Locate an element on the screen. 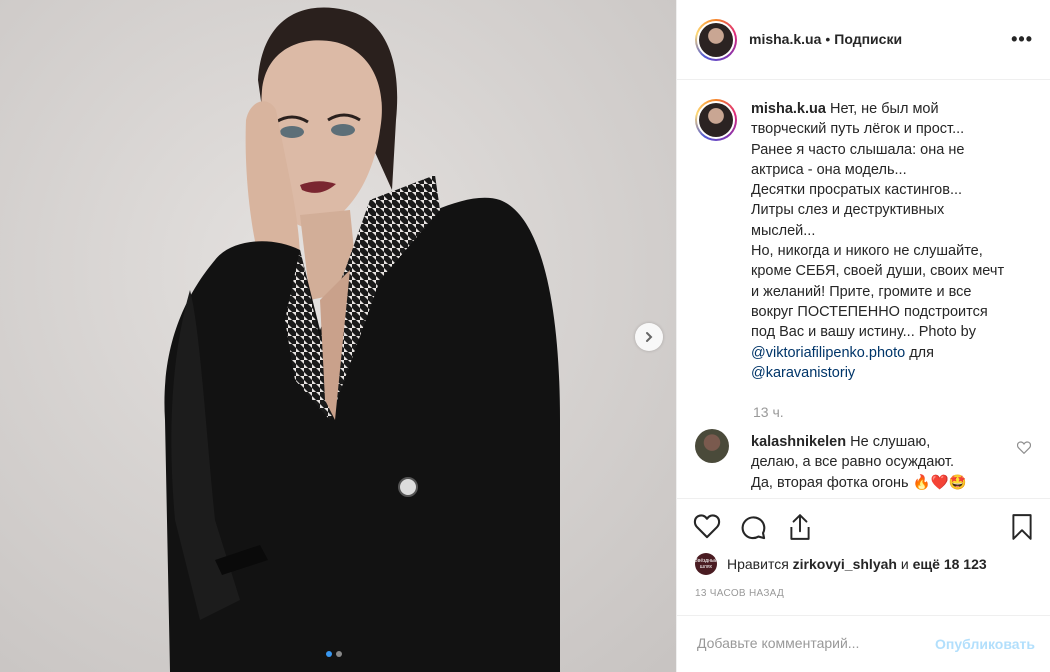 The height and width of the screenshot is (672, 1050). comment-text-line: Не слушаю, is located at coordinates (890, 442).